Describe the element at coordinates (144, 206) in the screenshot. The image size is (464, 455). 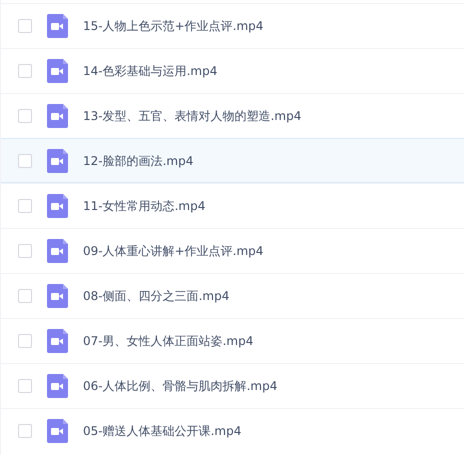
I see `file-name: 11-女性常用动态.mp4` at that location.